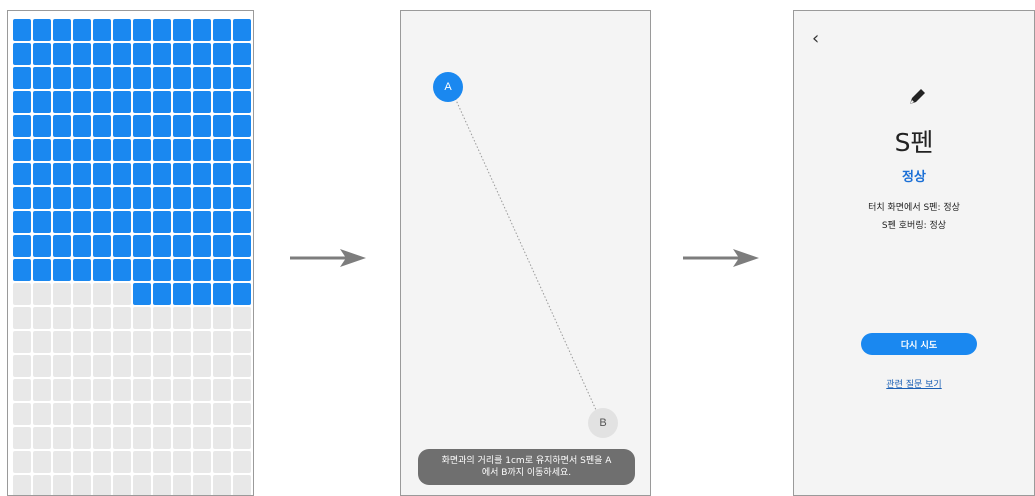 Image resolution: width=1035 pixels, height=496 pixels. I want to click on start-point-a: A, so click(448, 87).